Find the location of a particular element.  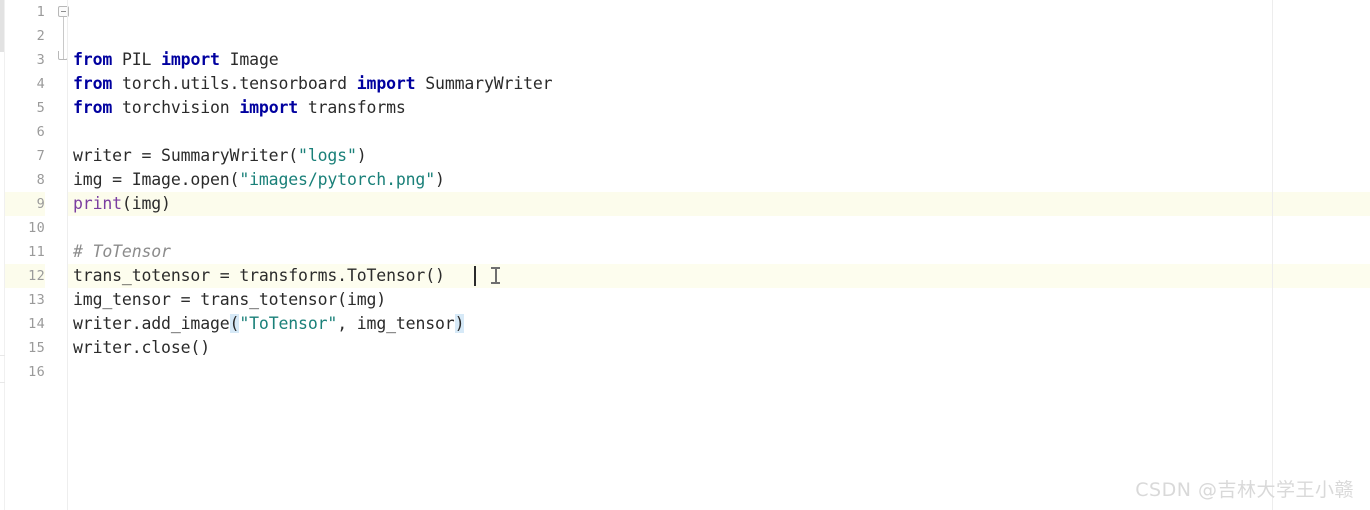

code-line: print(img) is located at coordinates (119, 178).